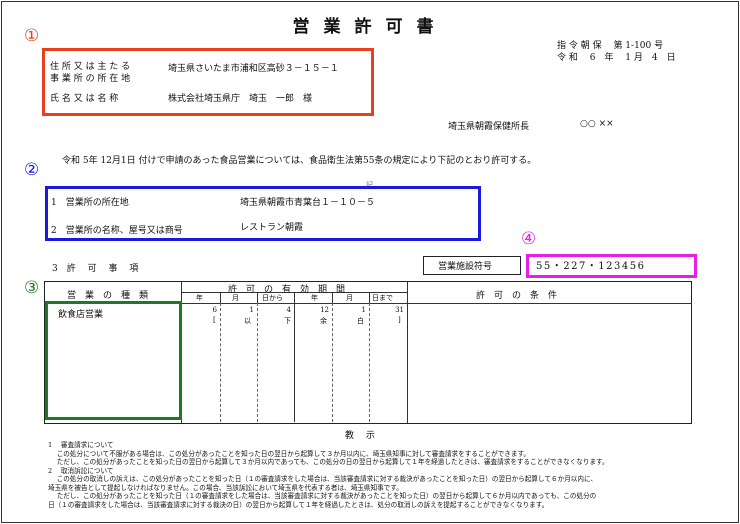 Image resolution: width=740 pixels, height=524 pixels. What do you see at coordinates (199, 298) in the screenshot?
I see `subheader-year-from: 年` at bounding box center [199, 298].